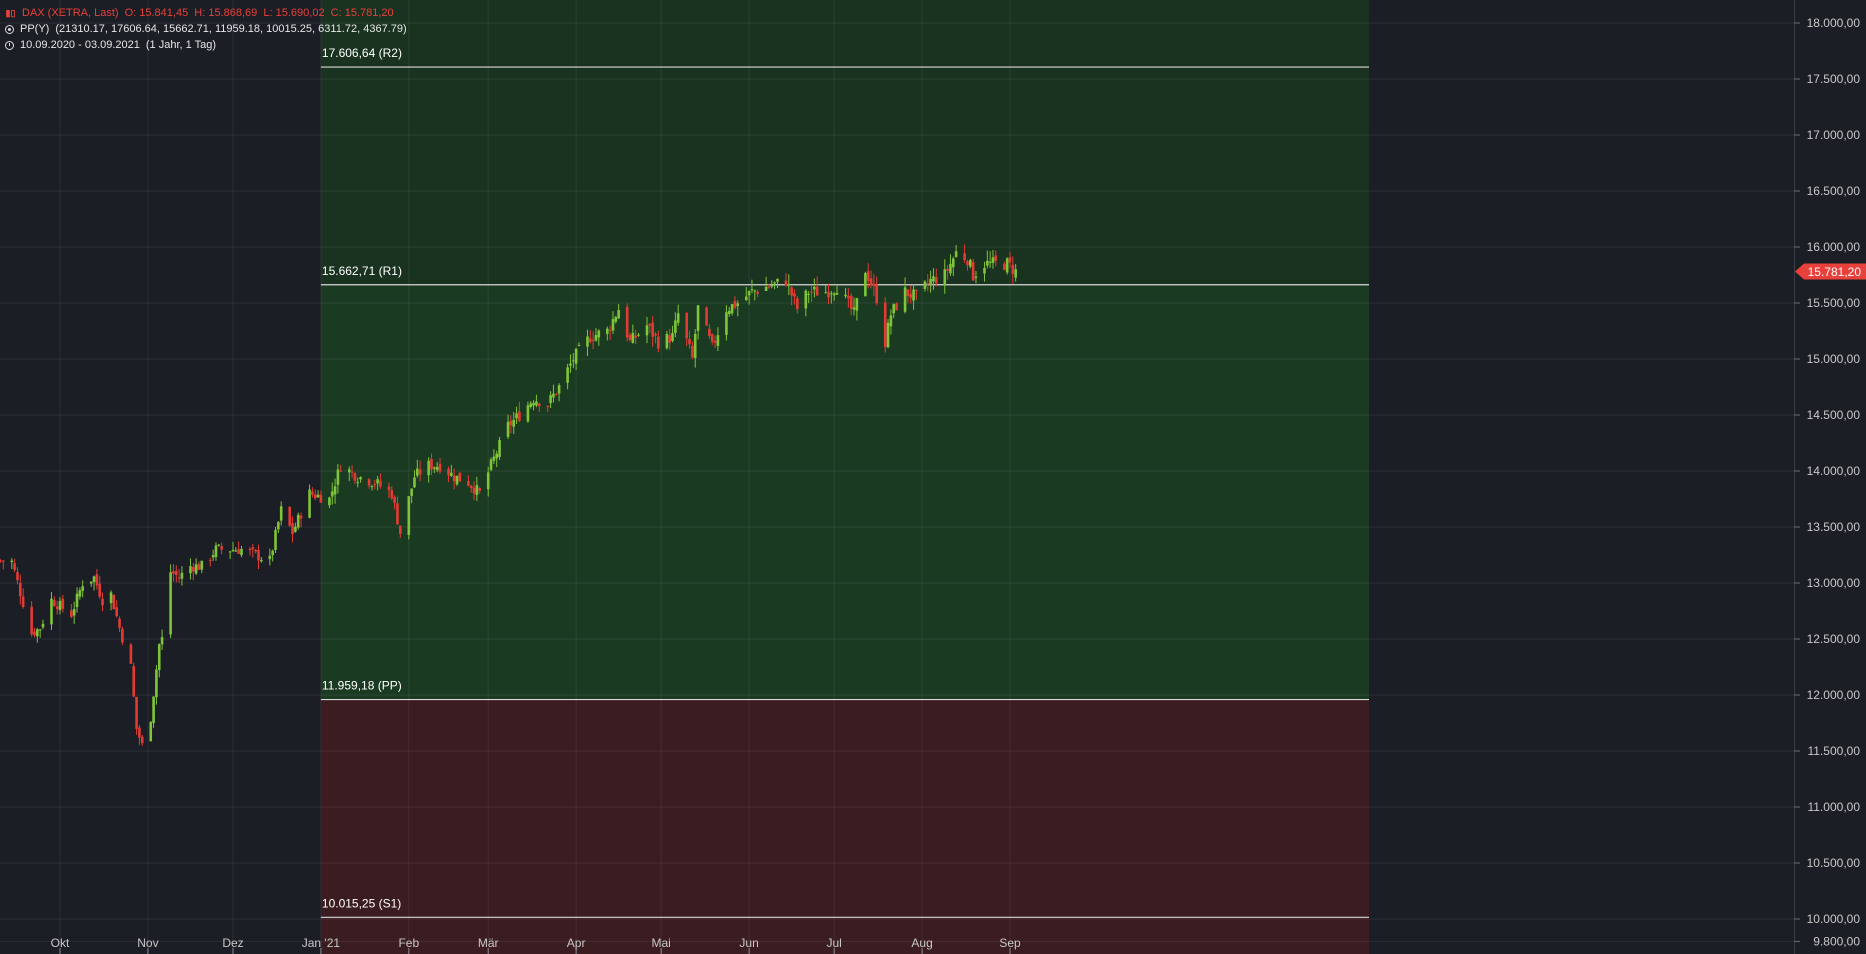 Image resolution: width=1866 pixels, height=954 pixels. I want to click on y-tick-label: 10.000,00, so click(1834, 919).